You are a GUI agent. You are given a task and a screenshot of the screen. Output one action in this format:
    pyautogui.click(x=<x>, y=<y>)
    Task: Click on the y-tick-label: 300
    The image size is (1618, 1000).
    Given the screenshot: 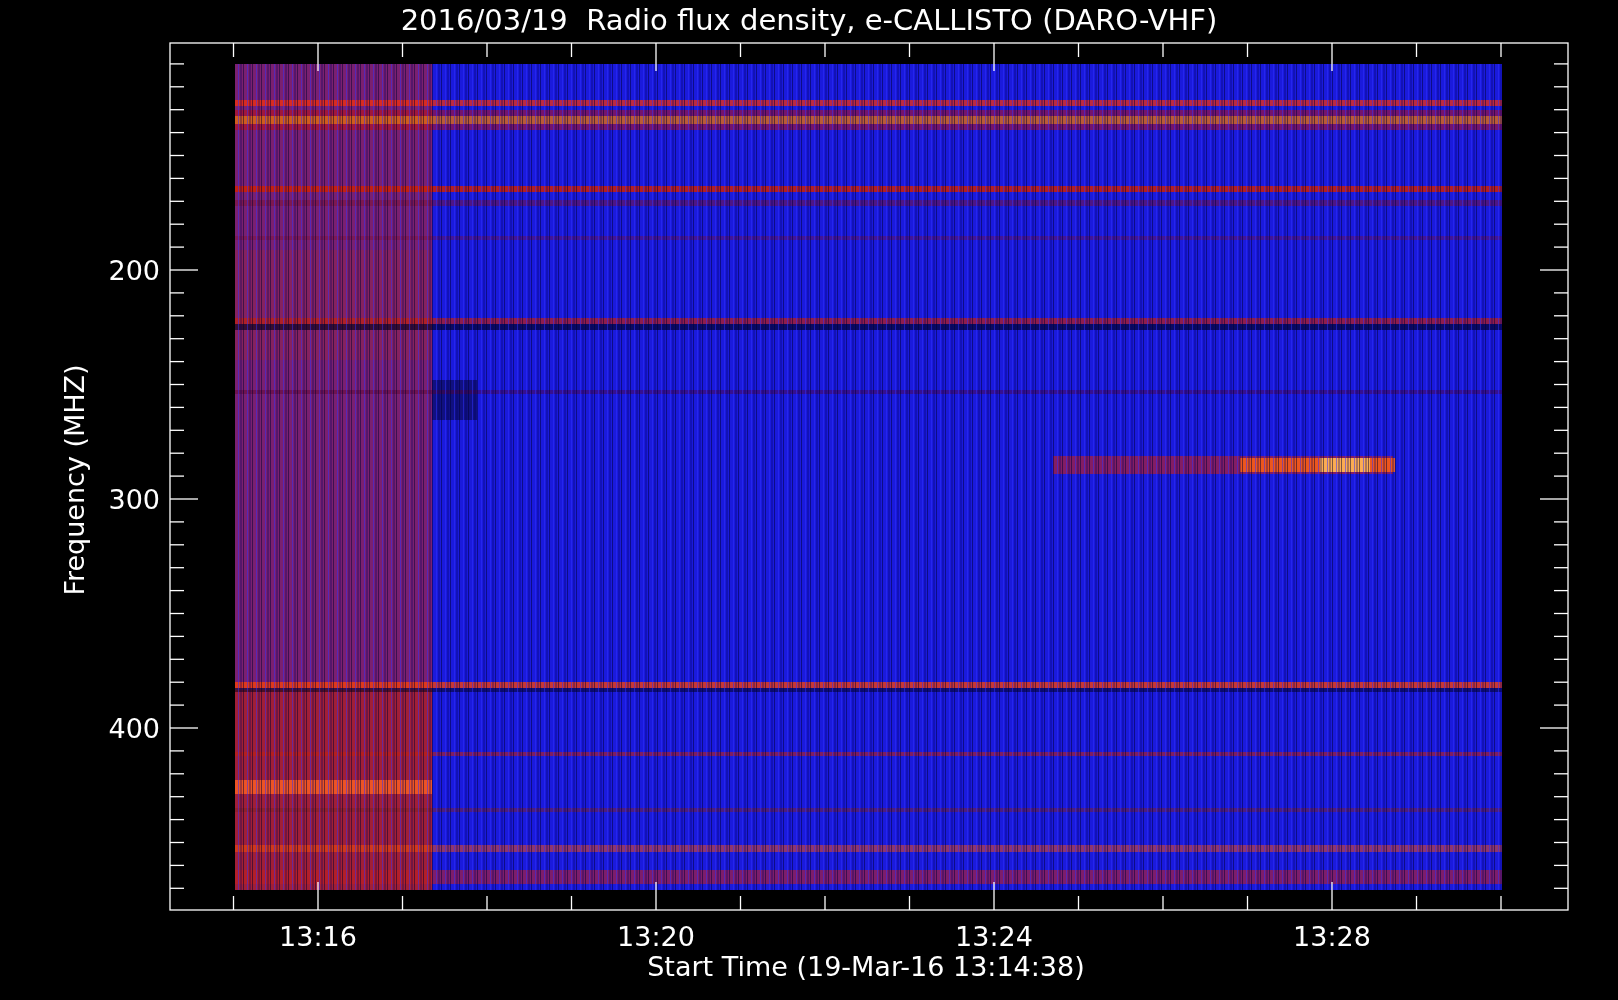 What is the action you would take?
    pyautogui.click(x=134, y=499)
    